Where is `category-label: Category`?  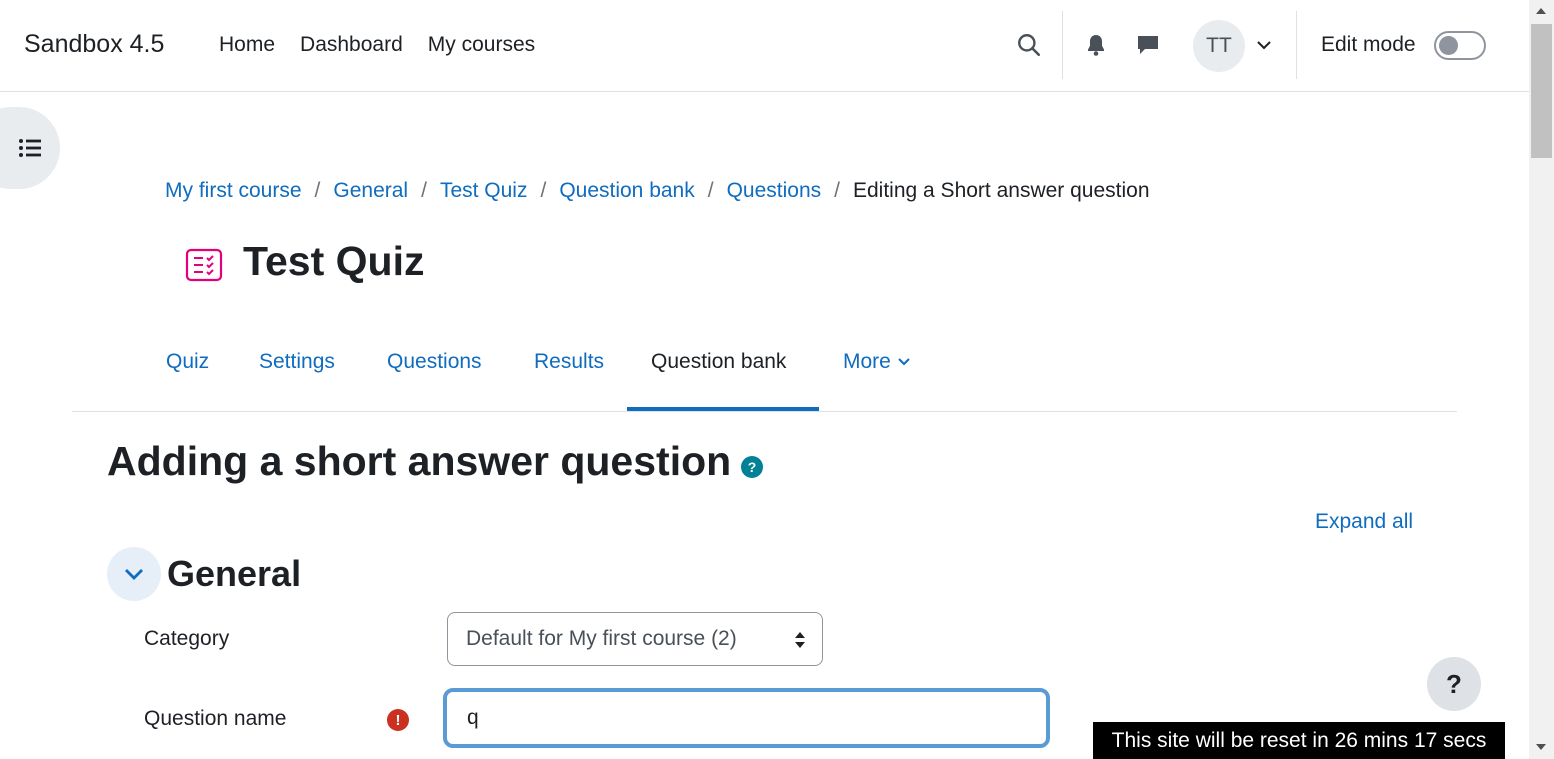
category-label: Category is located at coordinates (187, 638).